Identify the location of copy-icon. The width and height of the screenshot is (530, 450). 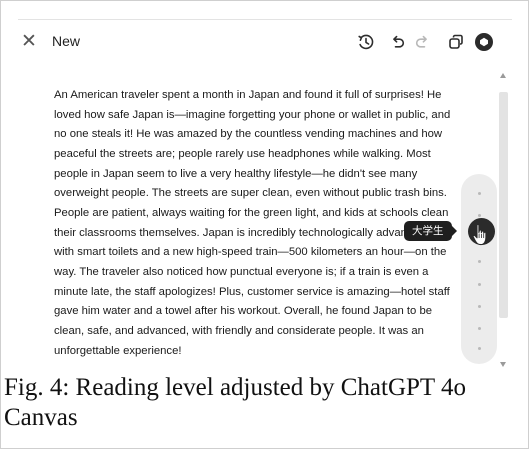
(456, 42).